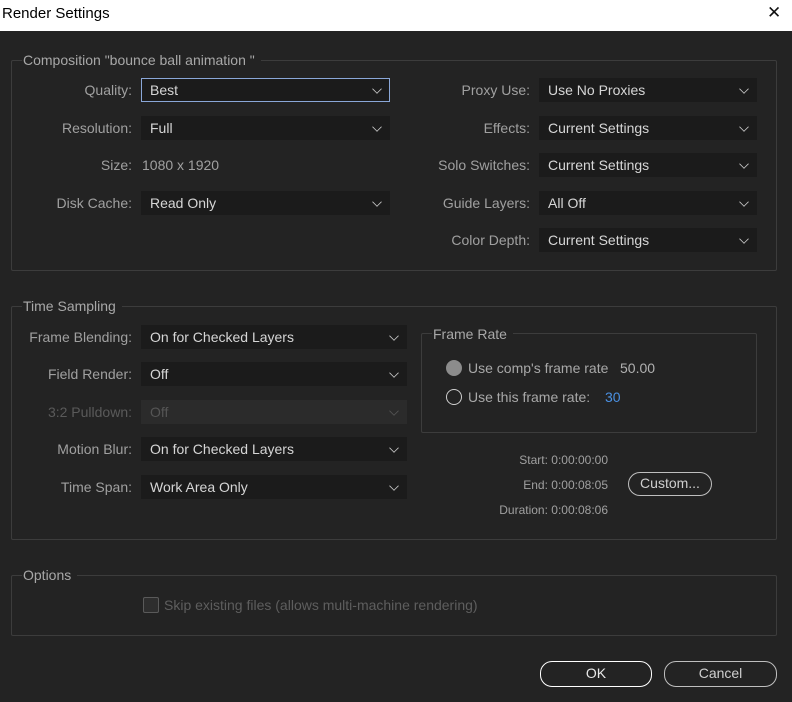  I want to click on field-render-dropdown: Off, so click(274, 374).